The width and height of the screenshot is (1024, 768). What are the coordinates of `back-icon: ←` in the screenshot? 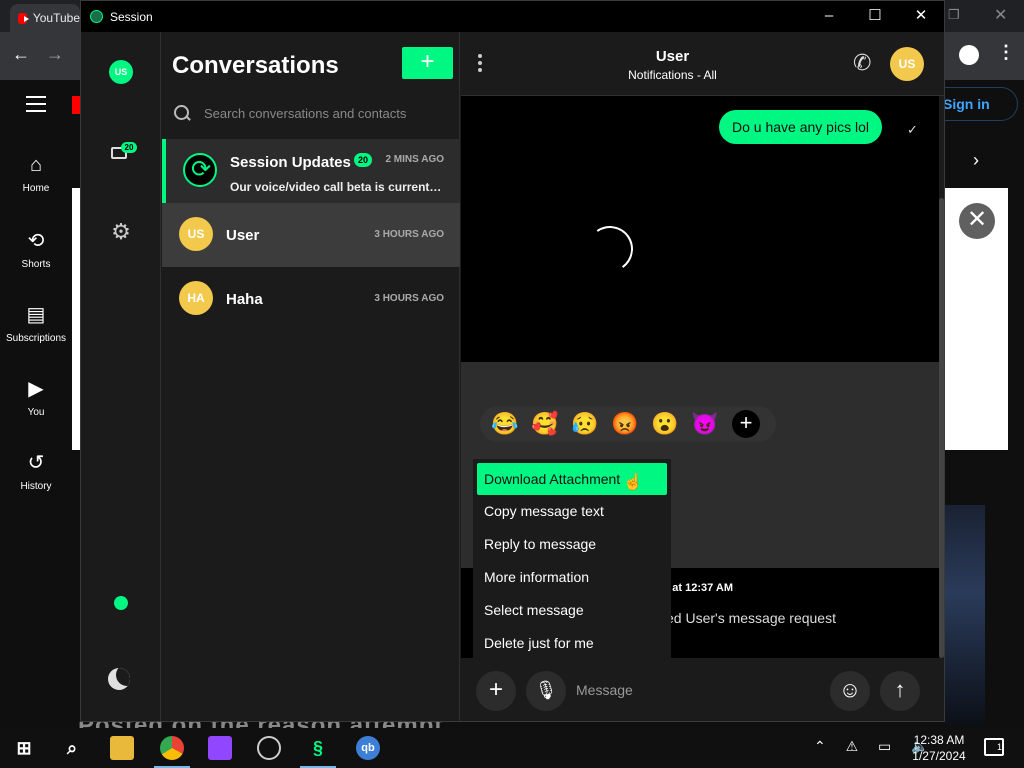 It's located at (21, 54).